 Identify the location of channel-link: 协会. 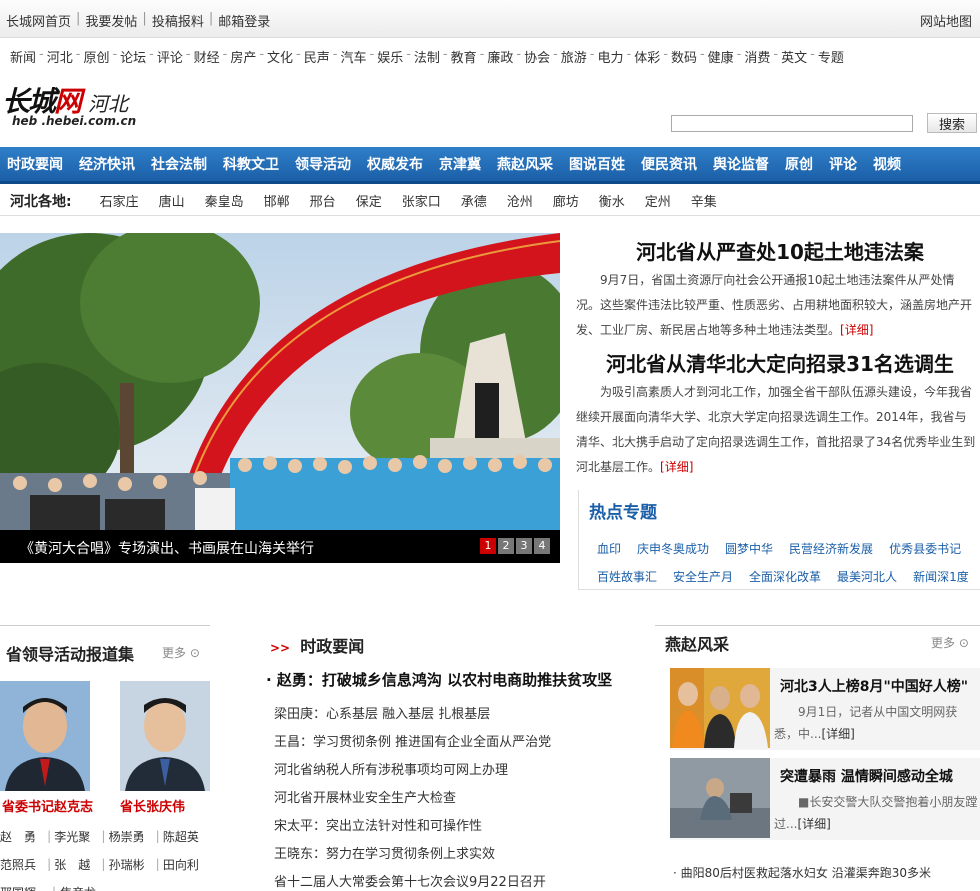
(537, 56).